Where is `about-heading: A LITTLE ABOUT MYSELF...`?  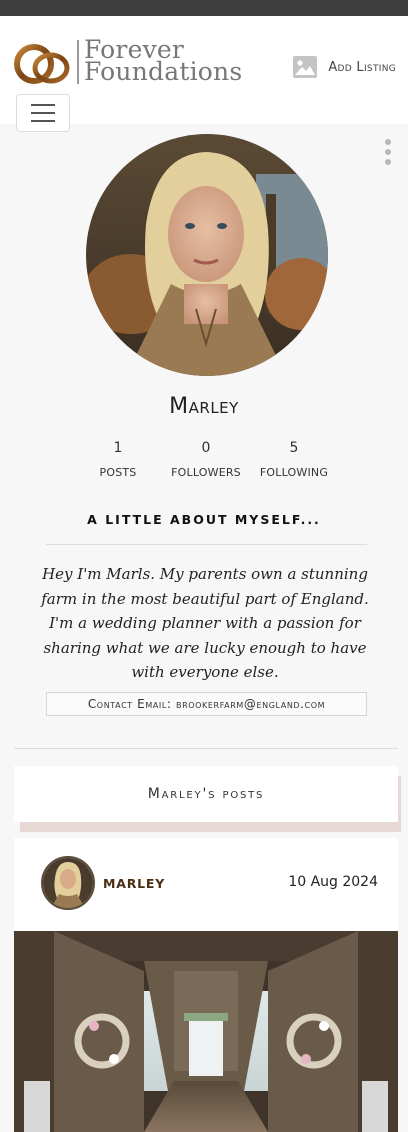 about-heading: A LITTLE ABOUT MYSELF... is located at coordinates (204, 519).